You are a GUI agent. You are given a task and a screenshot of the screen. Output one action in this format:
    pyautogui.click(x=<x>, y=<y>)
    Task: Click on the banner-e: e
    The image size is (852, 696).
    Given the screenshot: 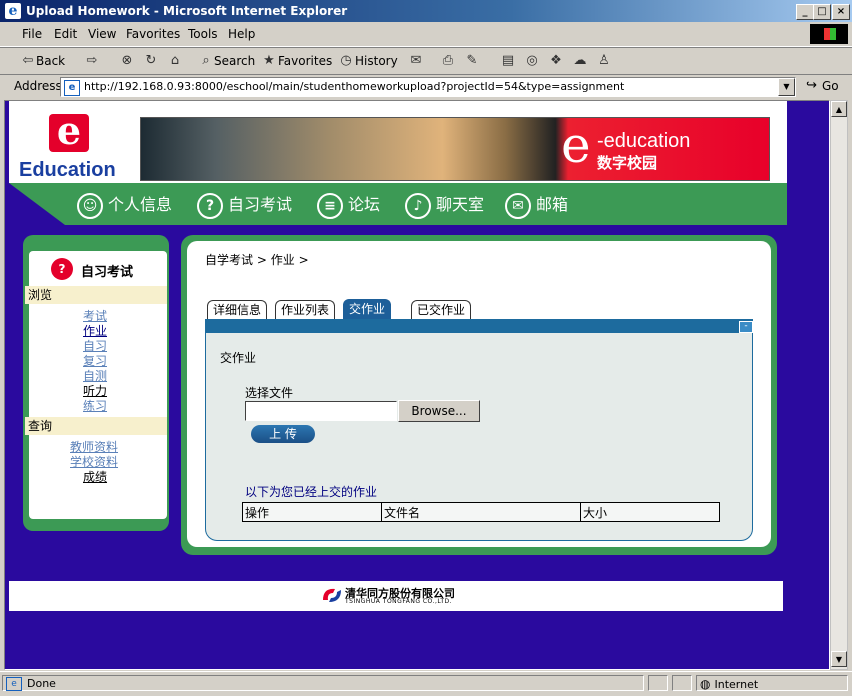 What is the action you would take?
    pyautogui.click(x=576, y=145)
    